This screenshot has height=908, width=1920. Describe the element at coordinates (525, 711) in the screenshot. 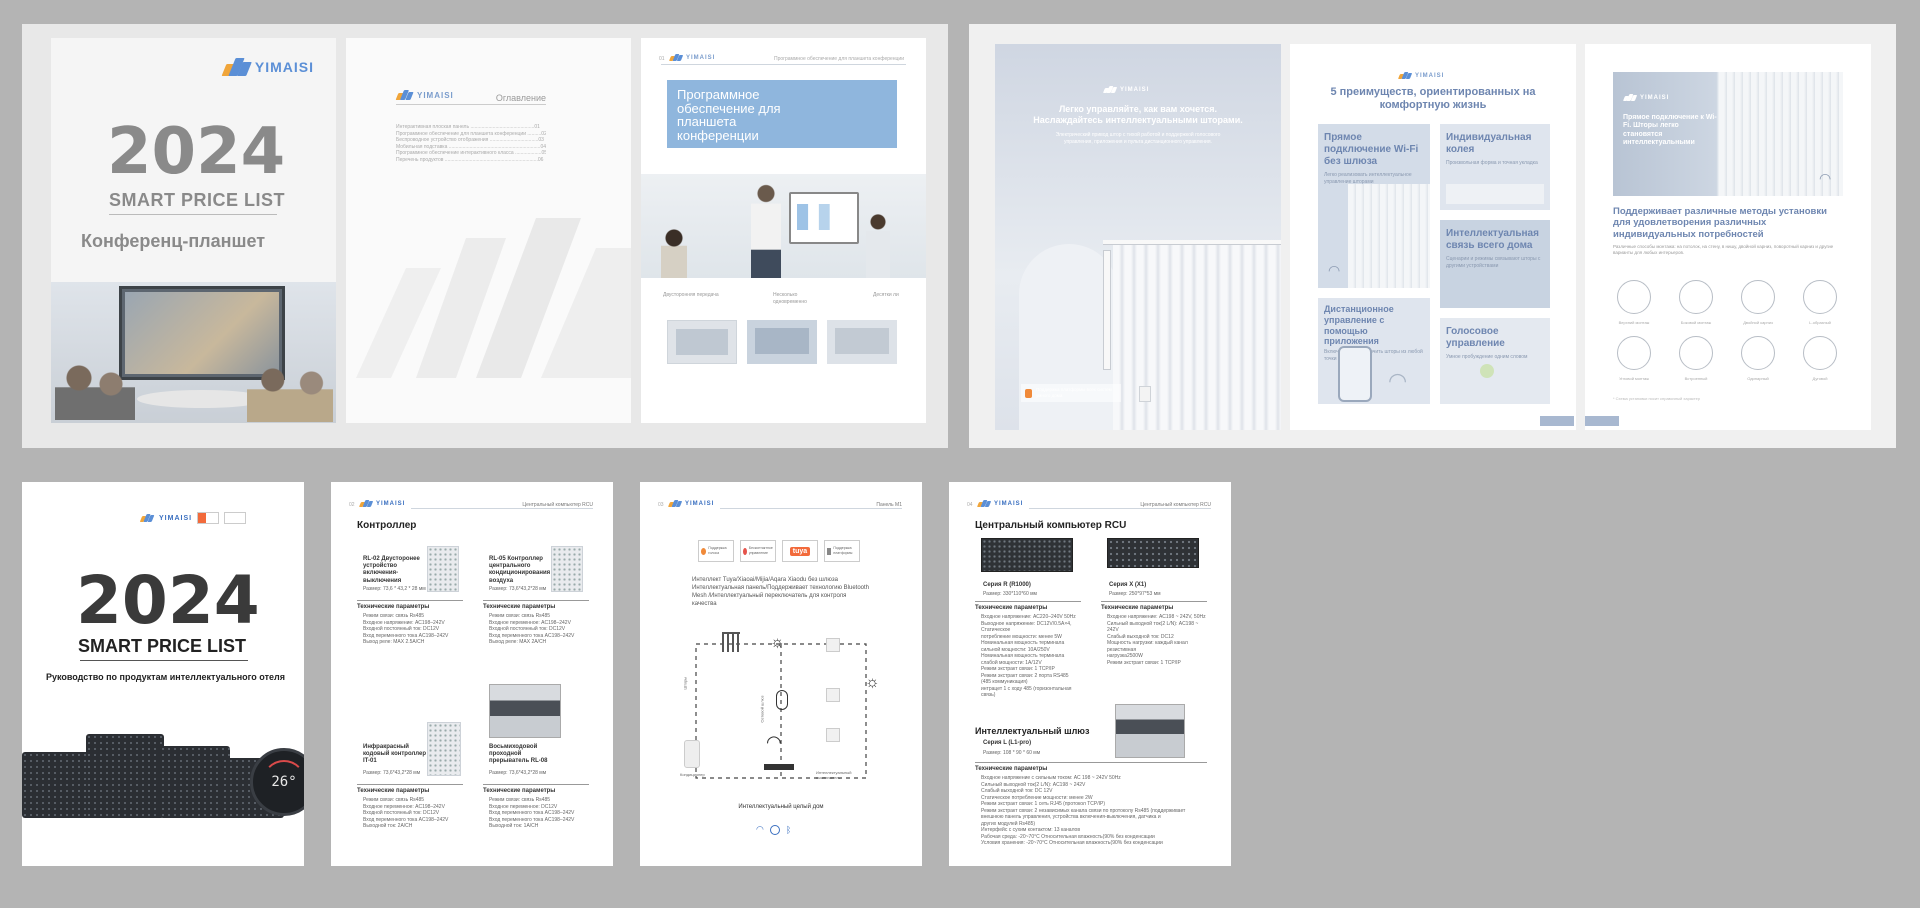

I see `rl08-device-image` at that location.